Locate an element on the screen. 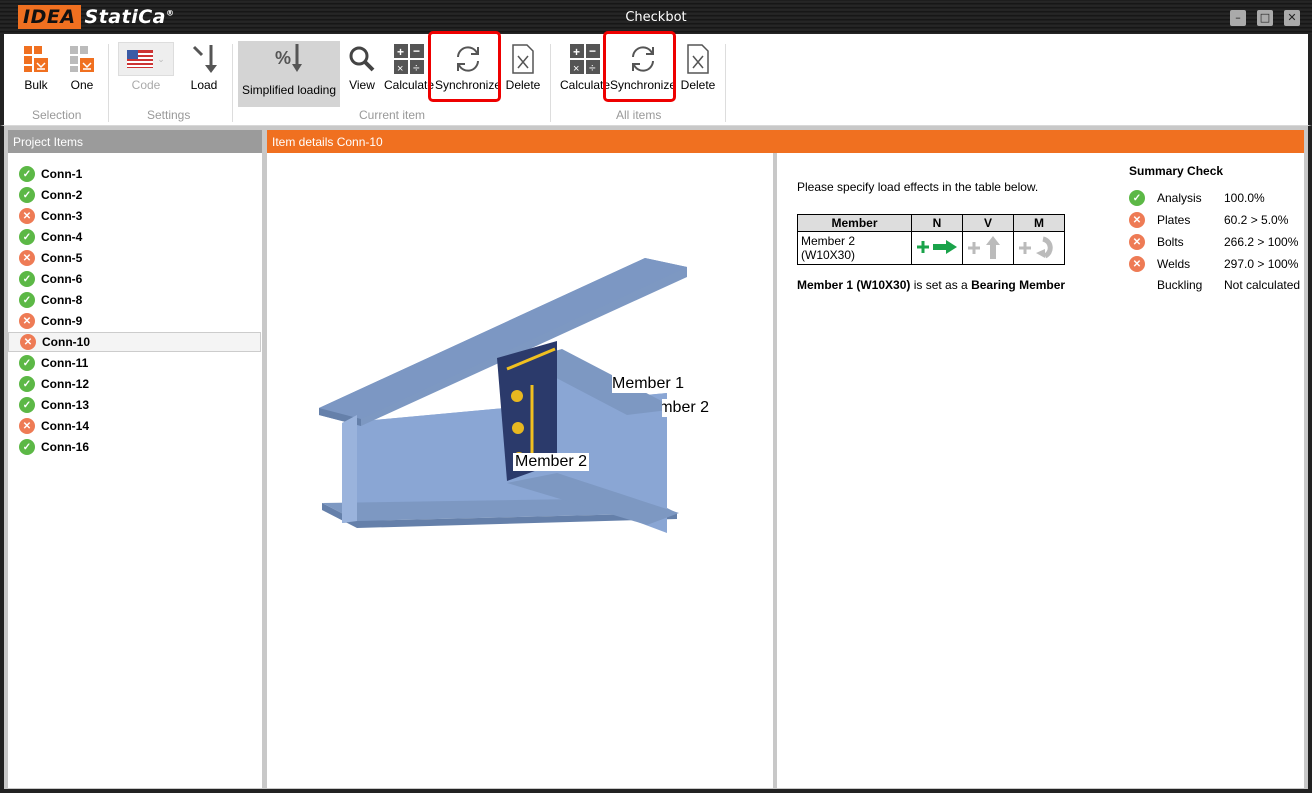 The image size is (1312, 793). table-row: Member 2 (W10X30) is located at coordinates (931, 248).